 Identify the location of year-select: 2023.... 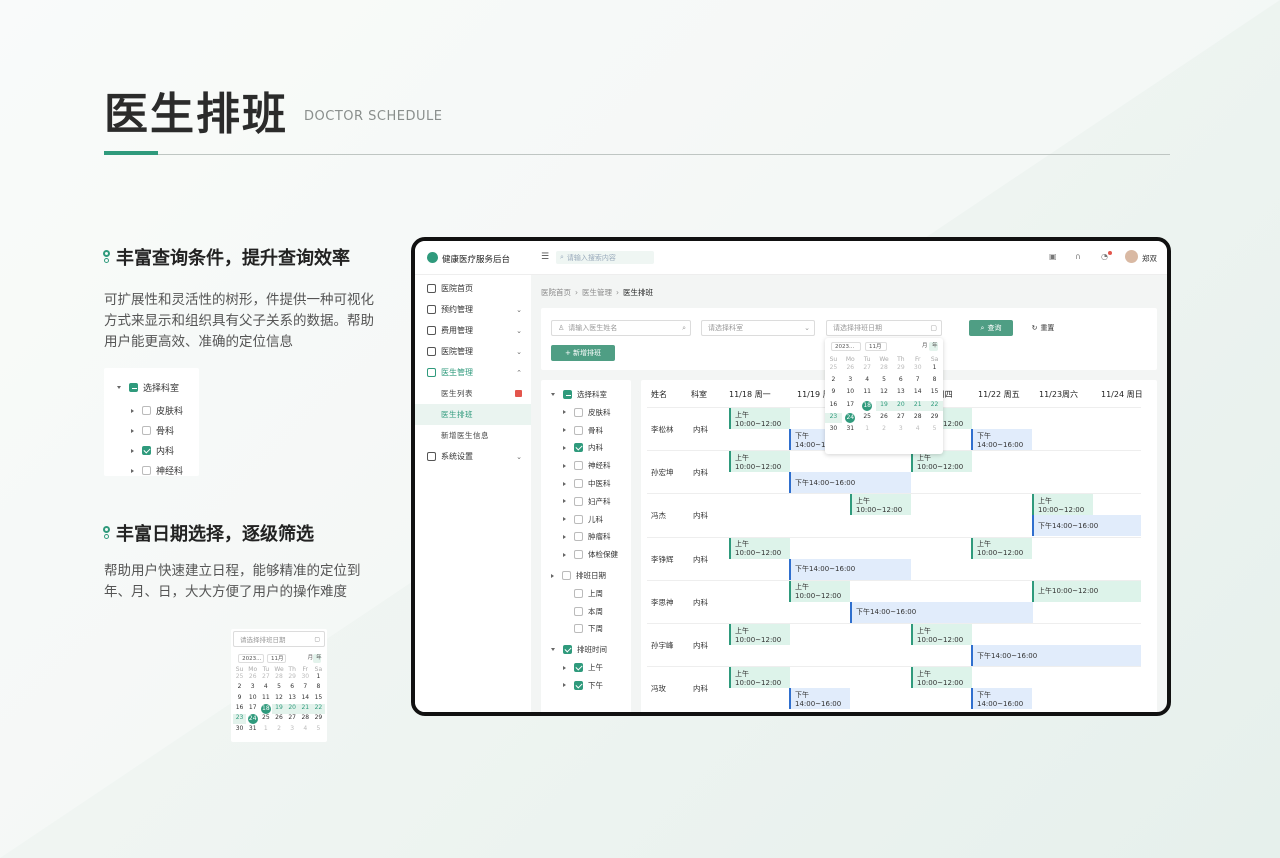
(251, 659).